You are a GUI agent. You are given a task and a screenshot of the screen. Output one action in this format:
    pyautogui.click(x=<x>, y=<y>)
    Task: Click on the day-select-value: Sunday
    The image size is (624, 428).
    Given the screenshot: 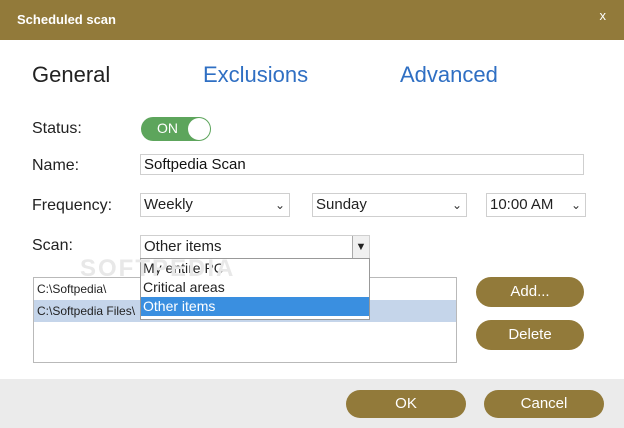 What is the action you would take?
    pyautogui.click(x=341, y=204)
    